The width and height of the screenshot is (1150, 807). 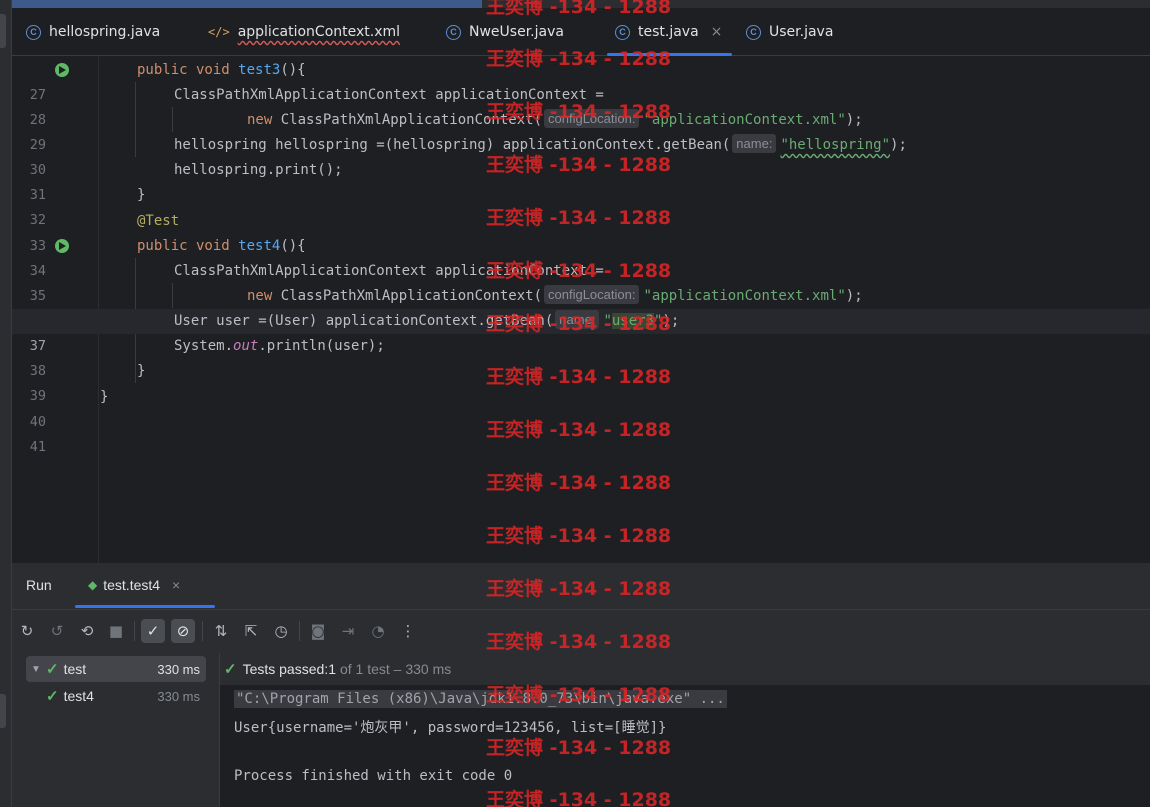 What do you see at coordinates (319, 32) in the screenshot?
I see `tab-label: applicationContext.xml` at bounding box center [319, 32].